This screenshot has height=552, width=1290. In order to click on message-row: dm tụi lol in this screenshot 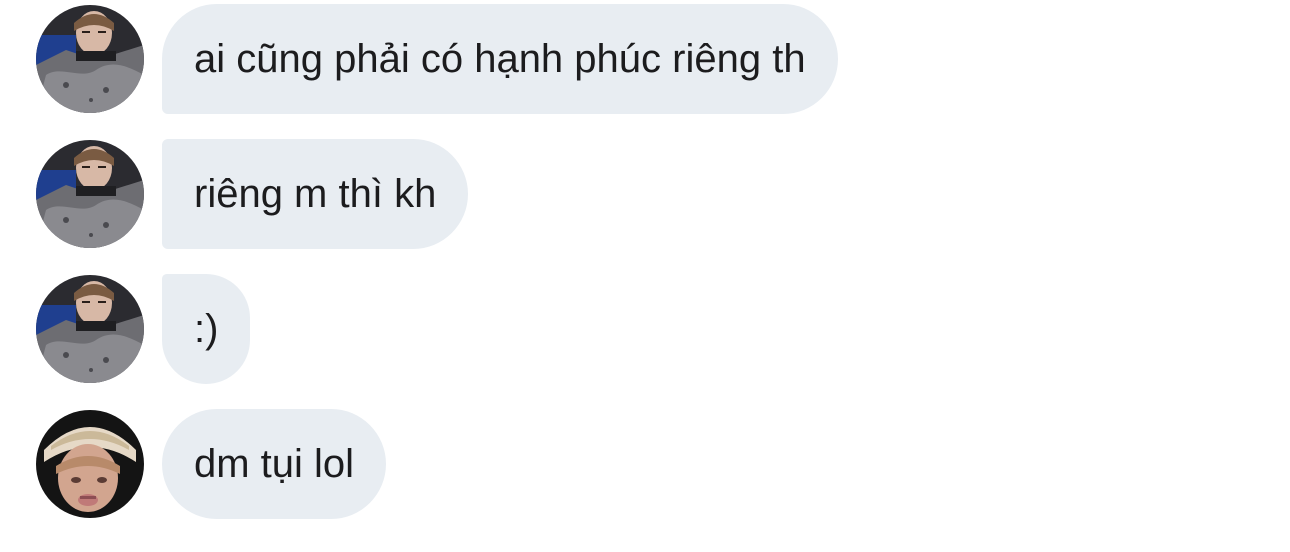, I will do `click(211, 464)`.